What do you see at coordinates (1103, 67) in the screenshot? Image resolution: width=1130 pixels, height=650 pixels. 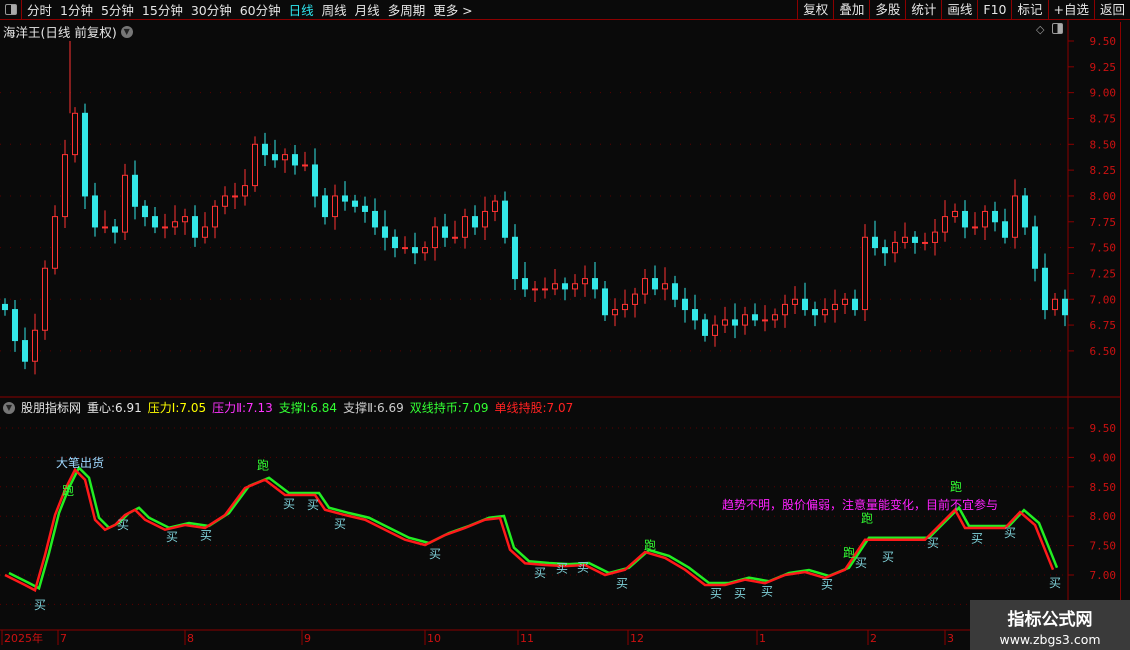 I see `y-tick-label: 9.25` at bounding box center [1103, 67].